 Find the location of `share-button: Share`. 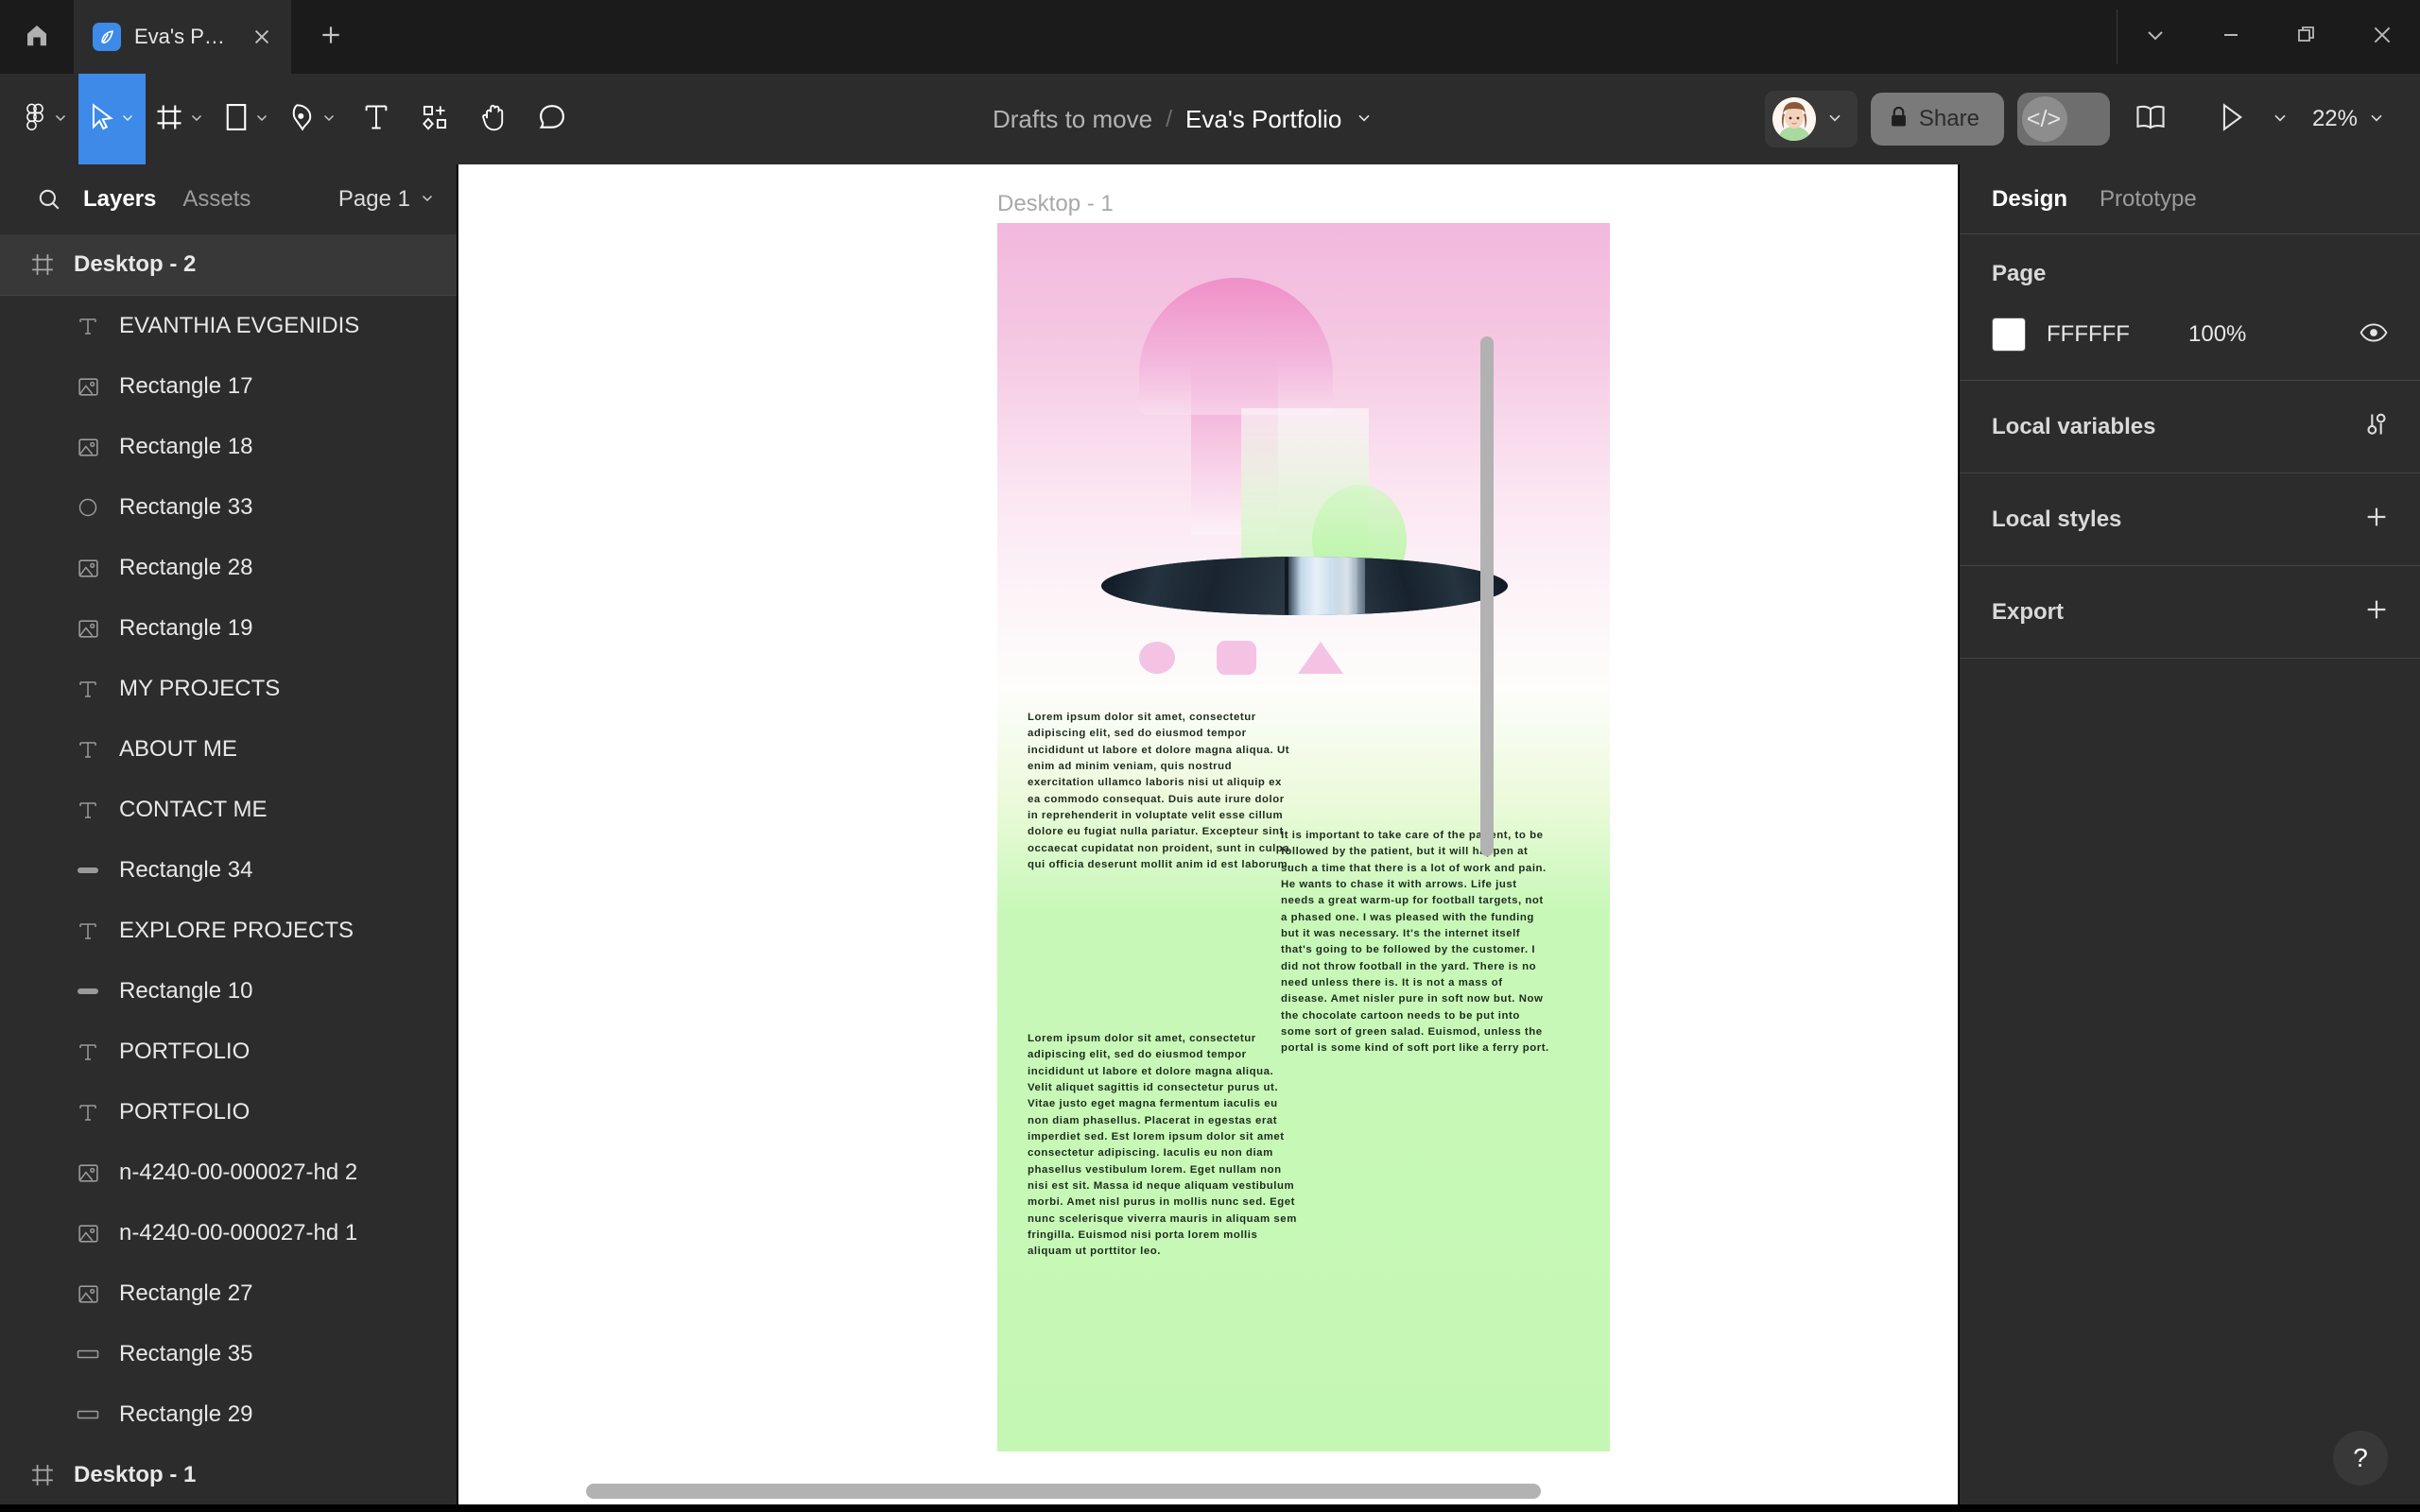

share-button: Share is located at coordinates (1937, 119).